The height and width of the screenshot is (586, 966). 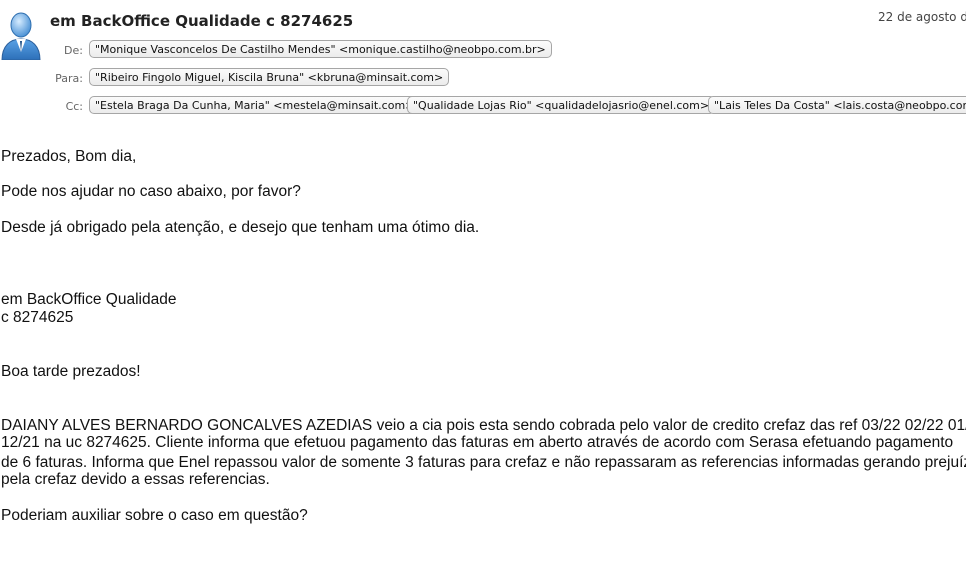 I want to click on to-label: Para:, so click(x=69, y=78).